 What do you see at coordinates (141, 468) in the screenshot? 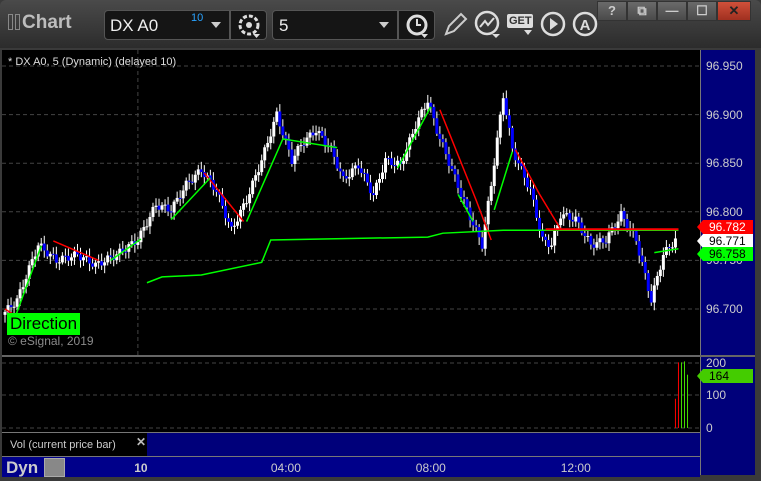
I see `time-label: 10` at bounding box center [141, 468].